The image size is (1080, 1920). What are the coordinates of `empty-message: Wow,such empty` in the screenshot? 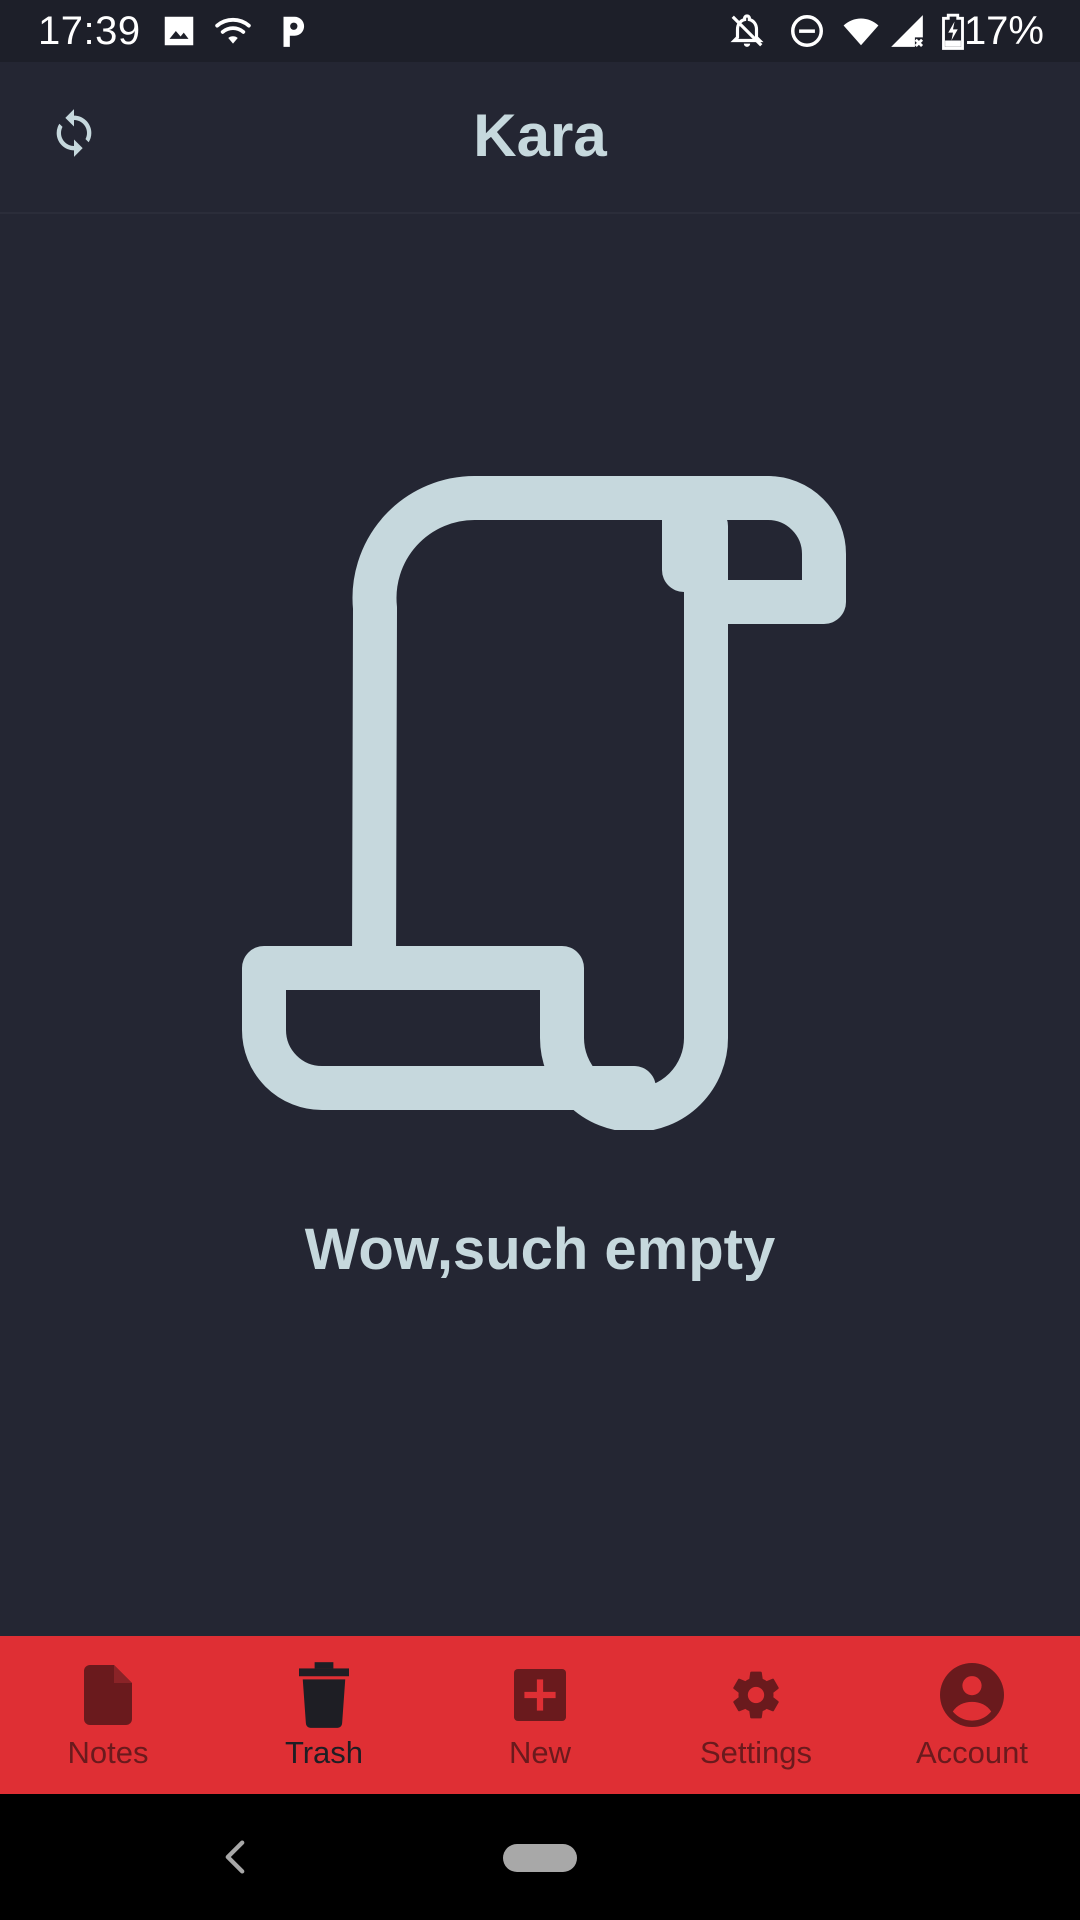 It's located at (540, 1249).